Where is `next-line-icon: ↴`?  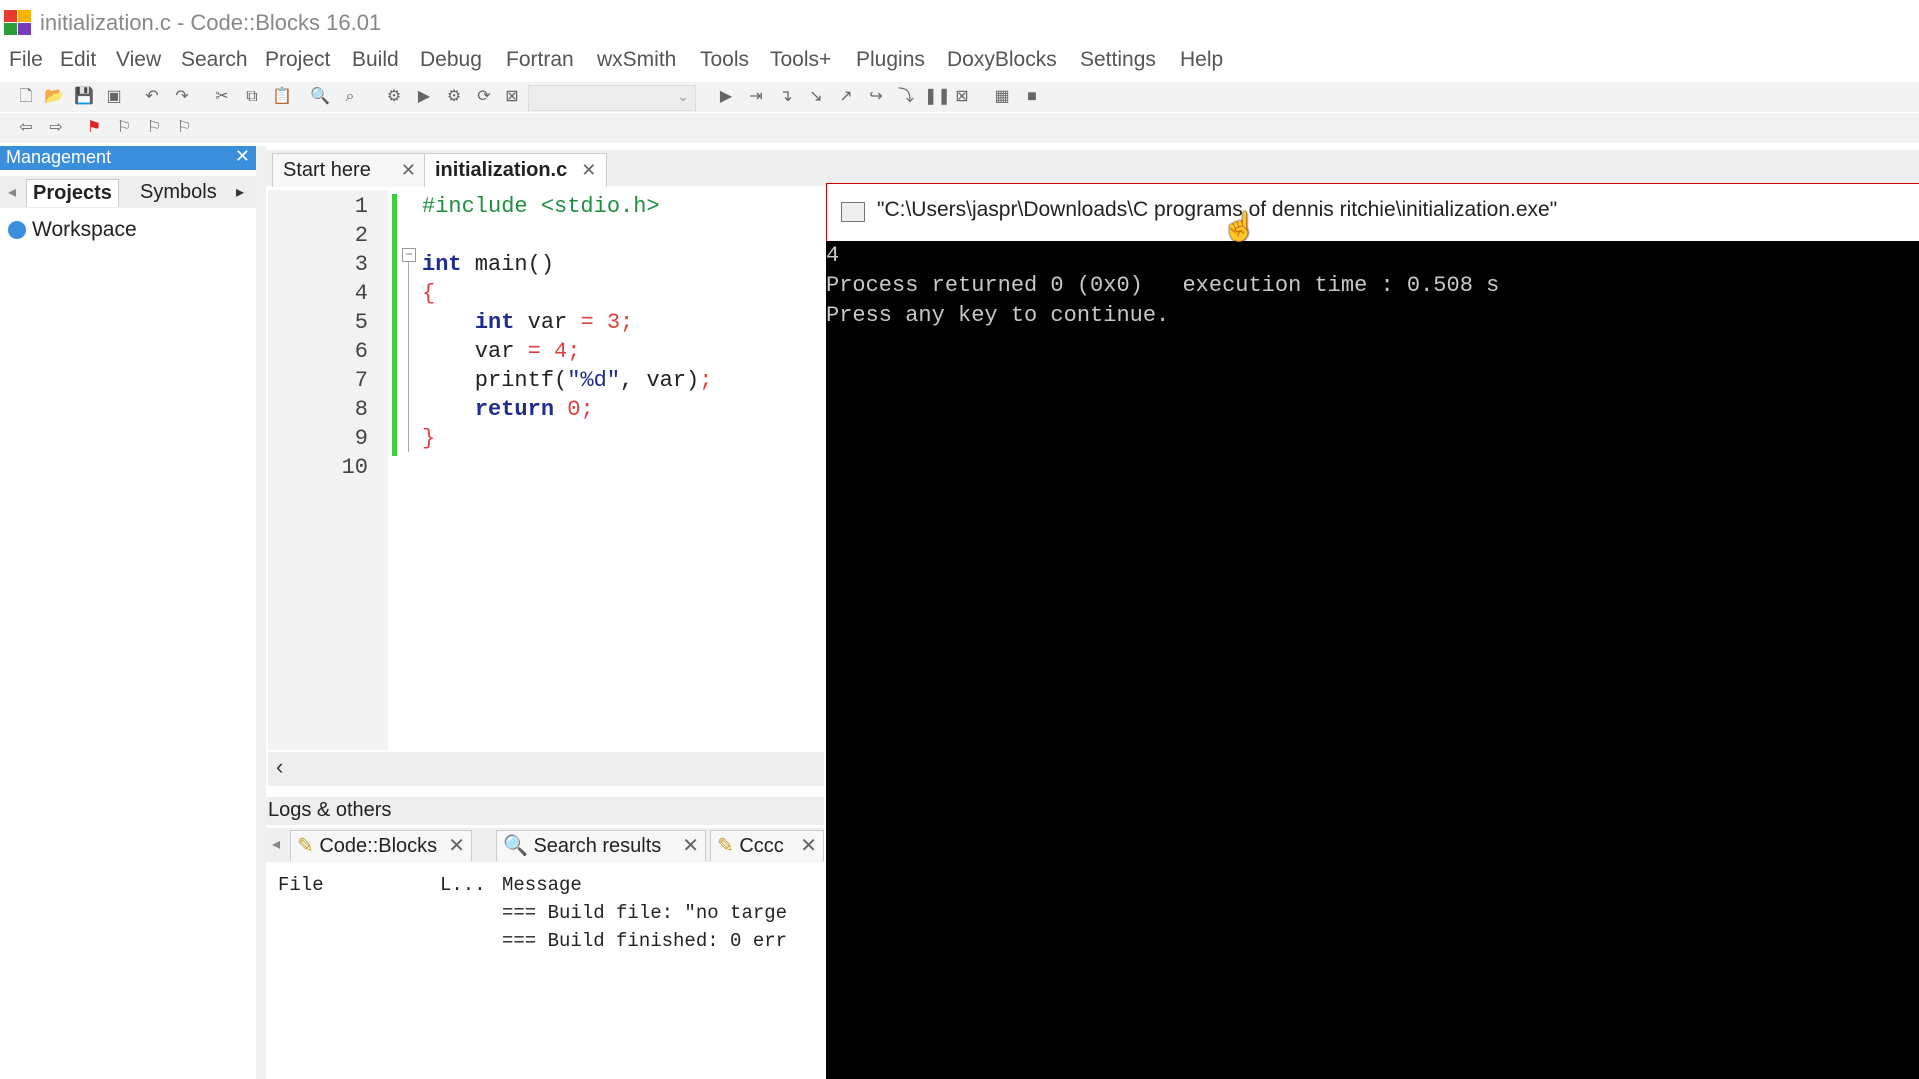
next-line-icon: ↴ is located at coordinates (786, 97).